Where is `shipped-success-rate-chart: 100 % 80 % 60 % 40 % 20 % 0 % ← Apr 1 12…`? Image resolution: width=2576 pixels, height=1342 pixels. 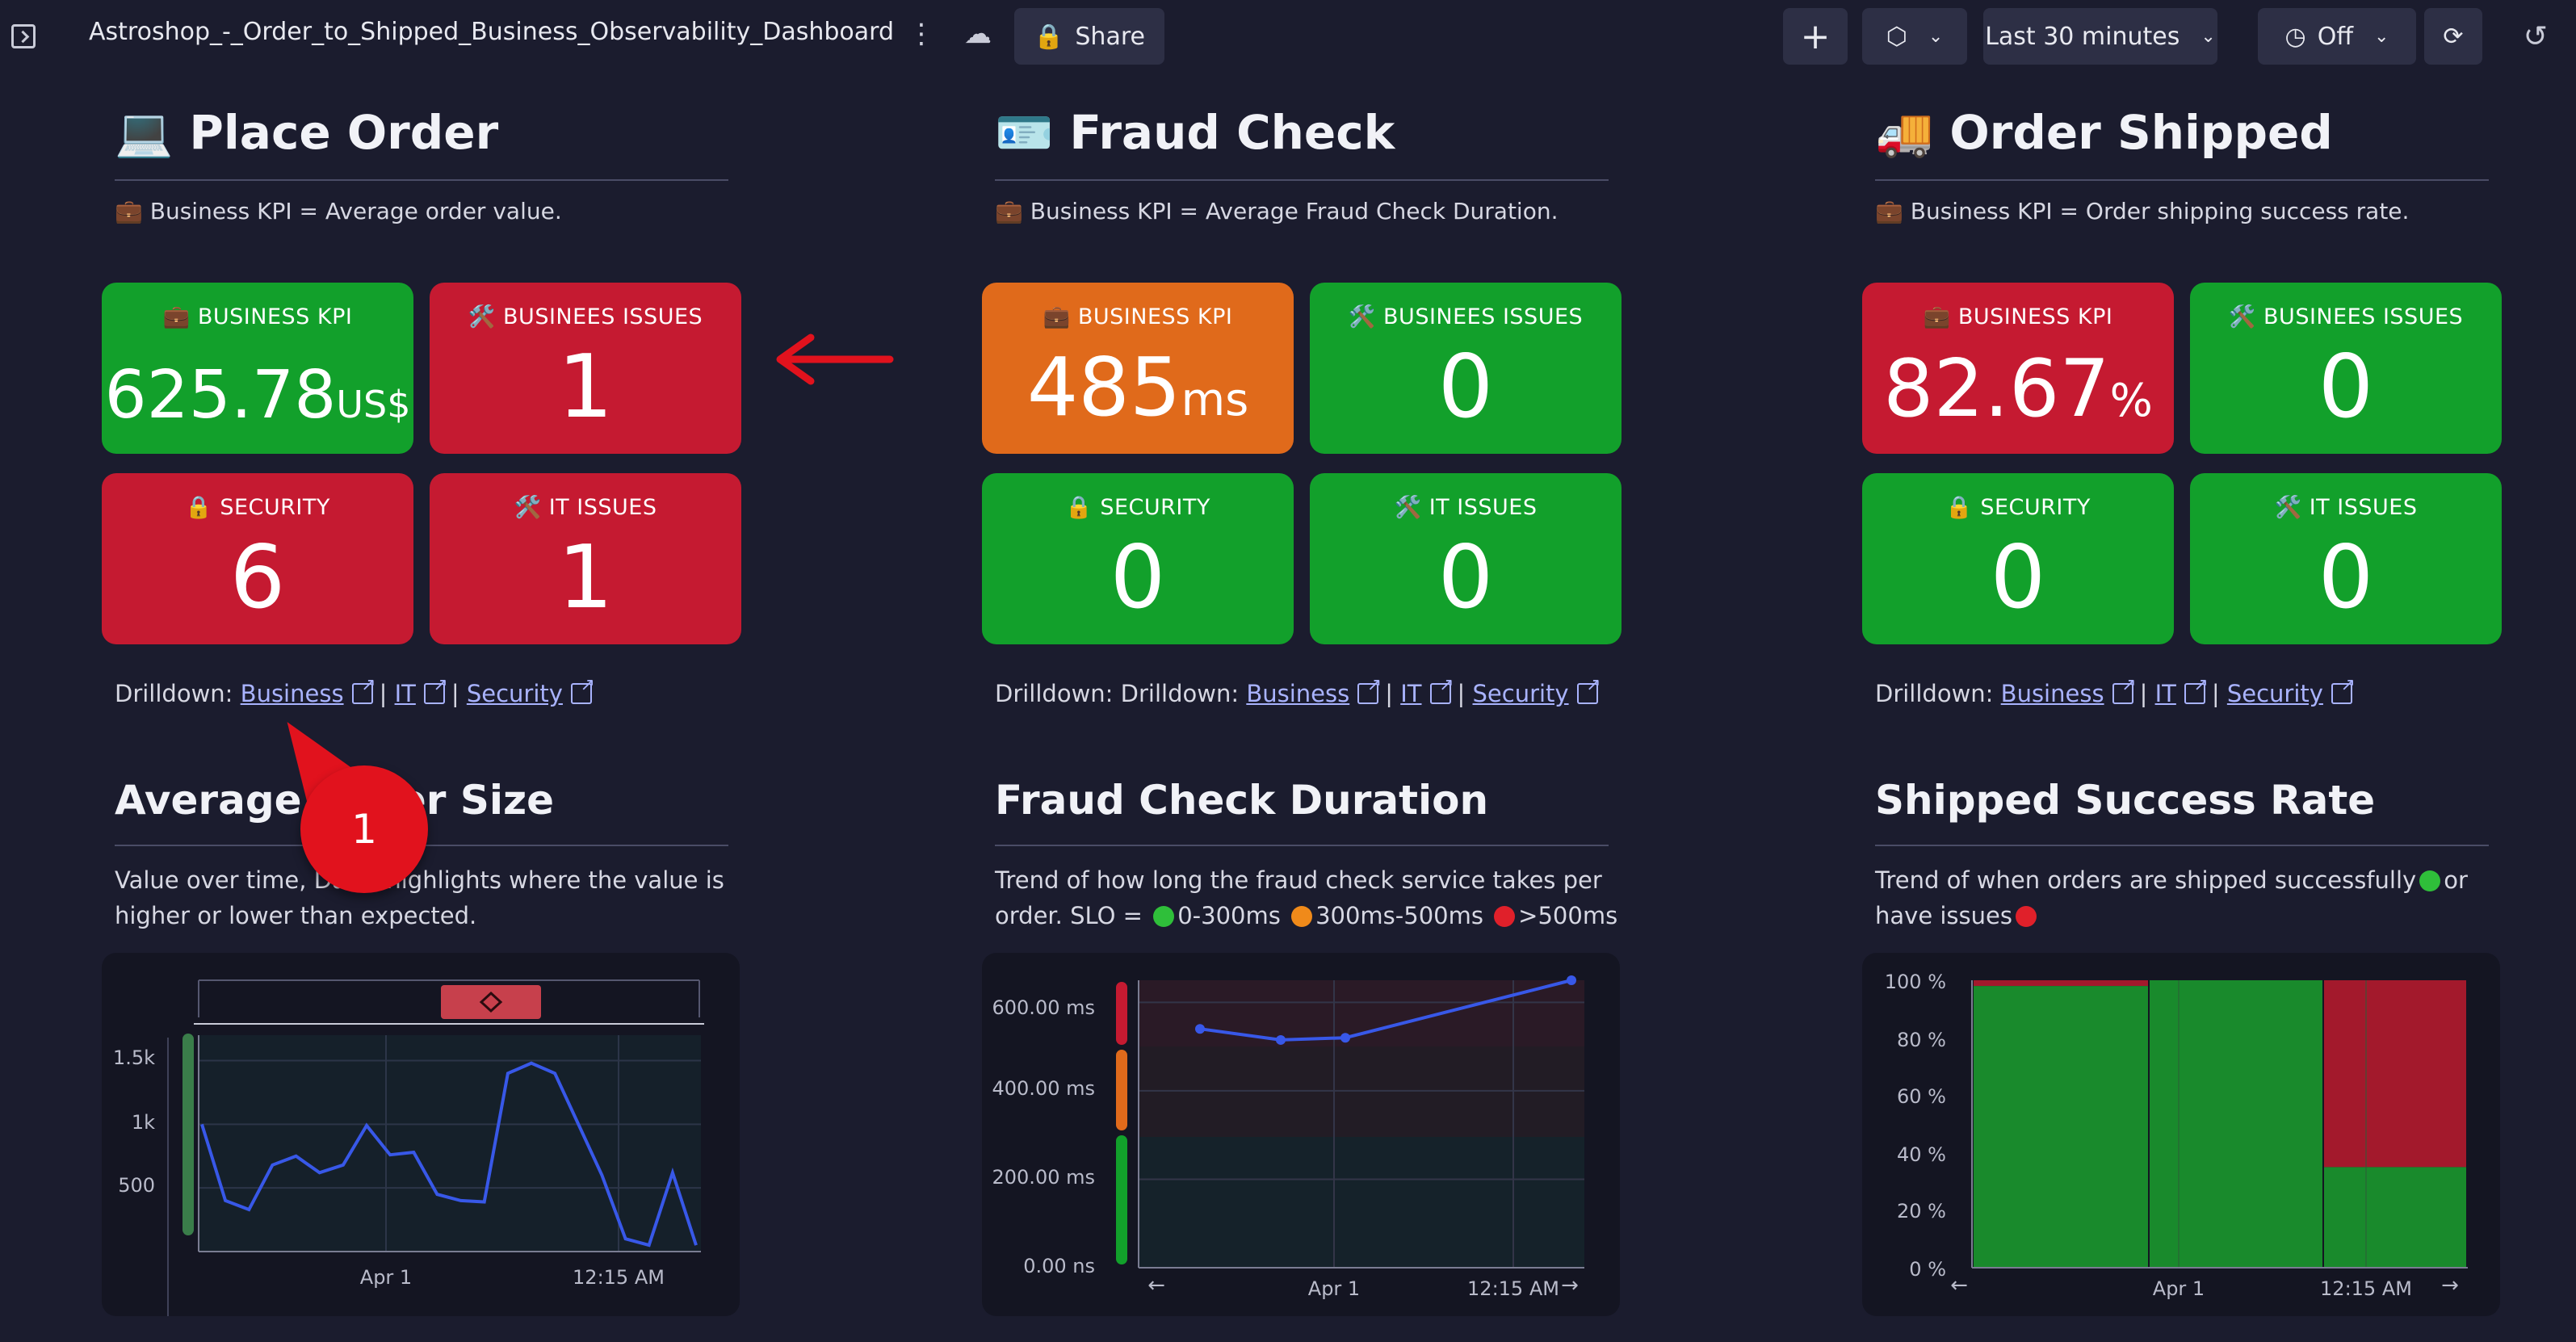
shipped-success-rate-chart: 100 % 80 % 60 % 40 % 20 % 0 % ← Apr 1 12… is located at coordinates (2181, 1134).